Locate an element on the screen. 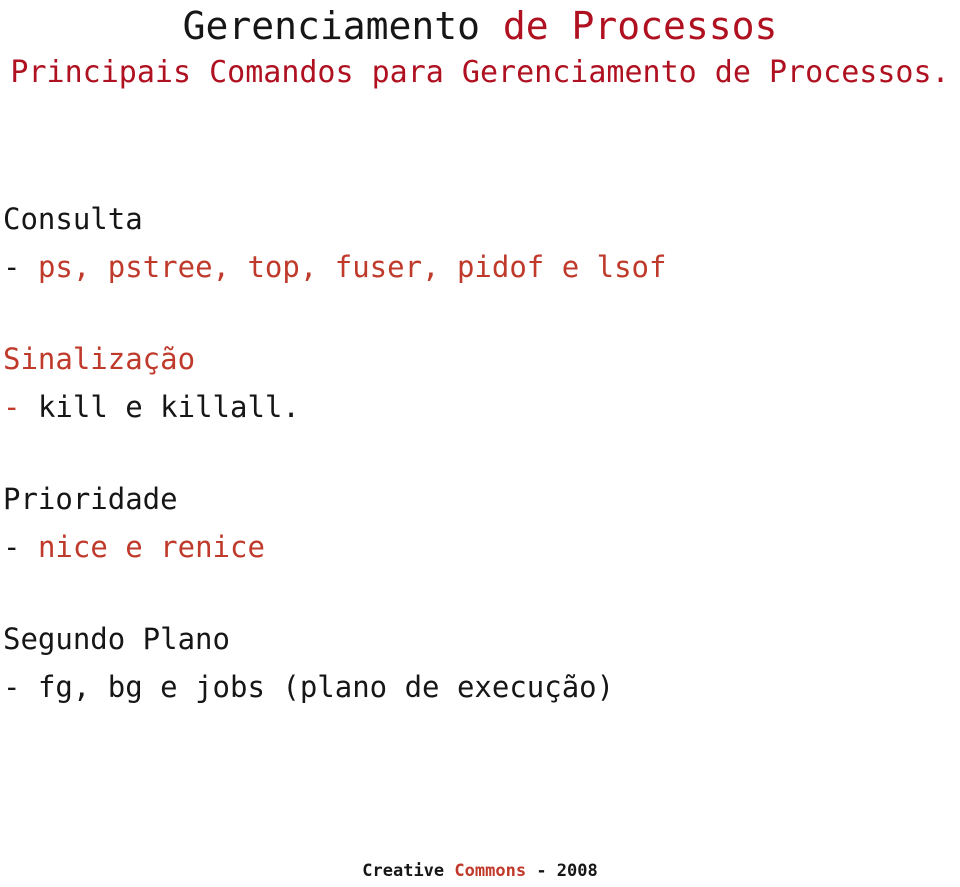 The image size is (960, 887). page-title: Gerenciamento de Processos is located at coordinates (480, 24).